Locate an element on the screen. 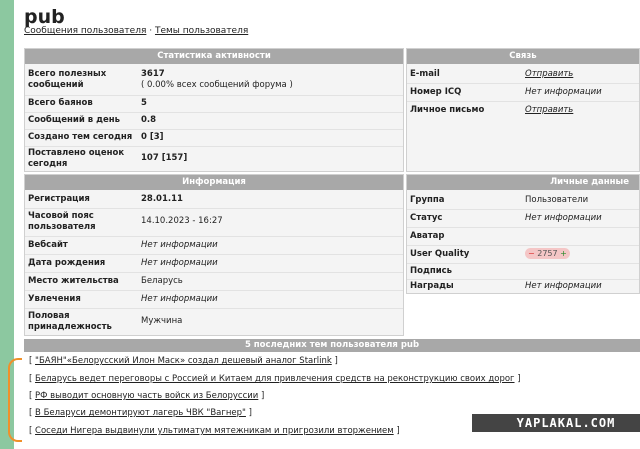  info-label: Дата рождения is located at coordinates (67, 263).